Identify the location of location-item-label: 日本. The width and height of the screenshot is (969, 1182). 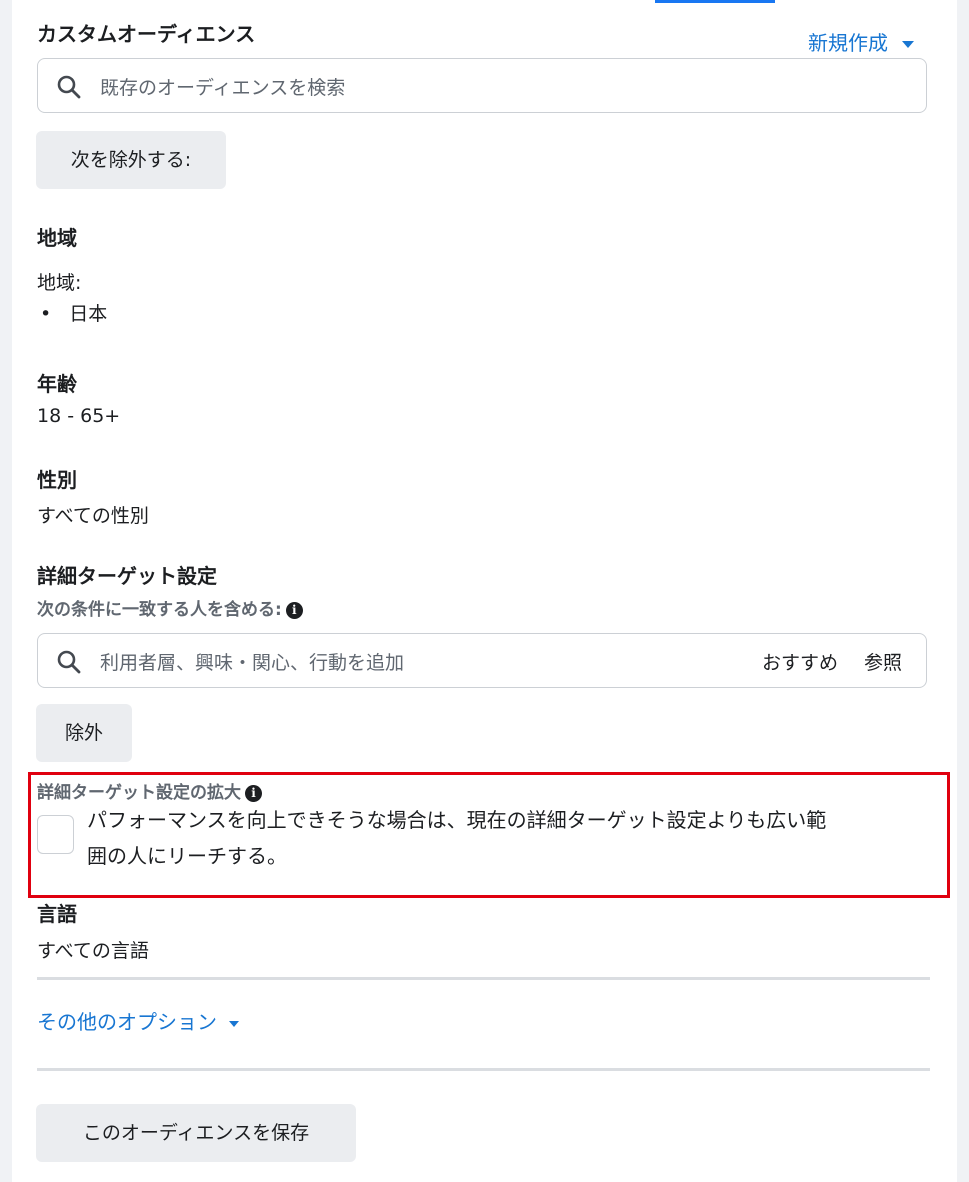
(88, 314).